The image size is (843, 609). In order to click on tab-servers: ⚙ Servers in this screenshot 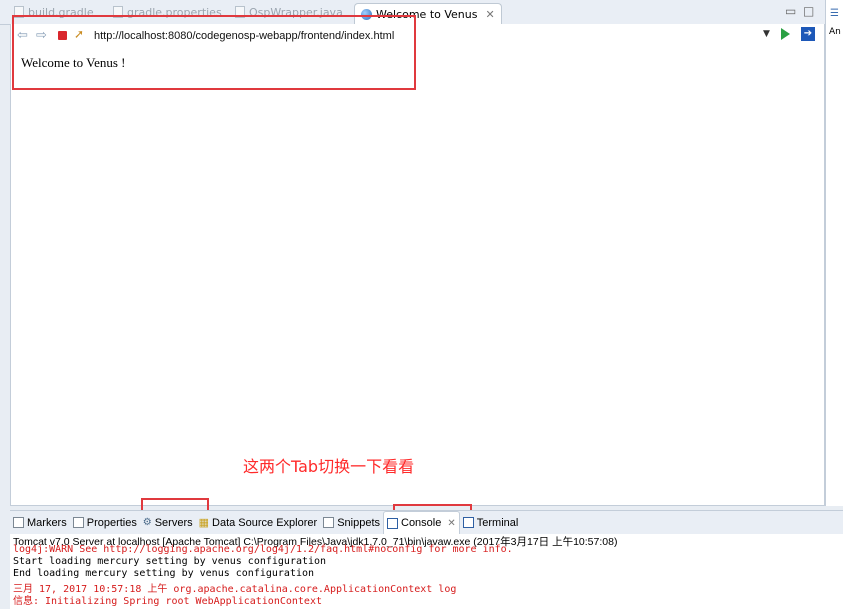, I will do `click(168, 523)`.